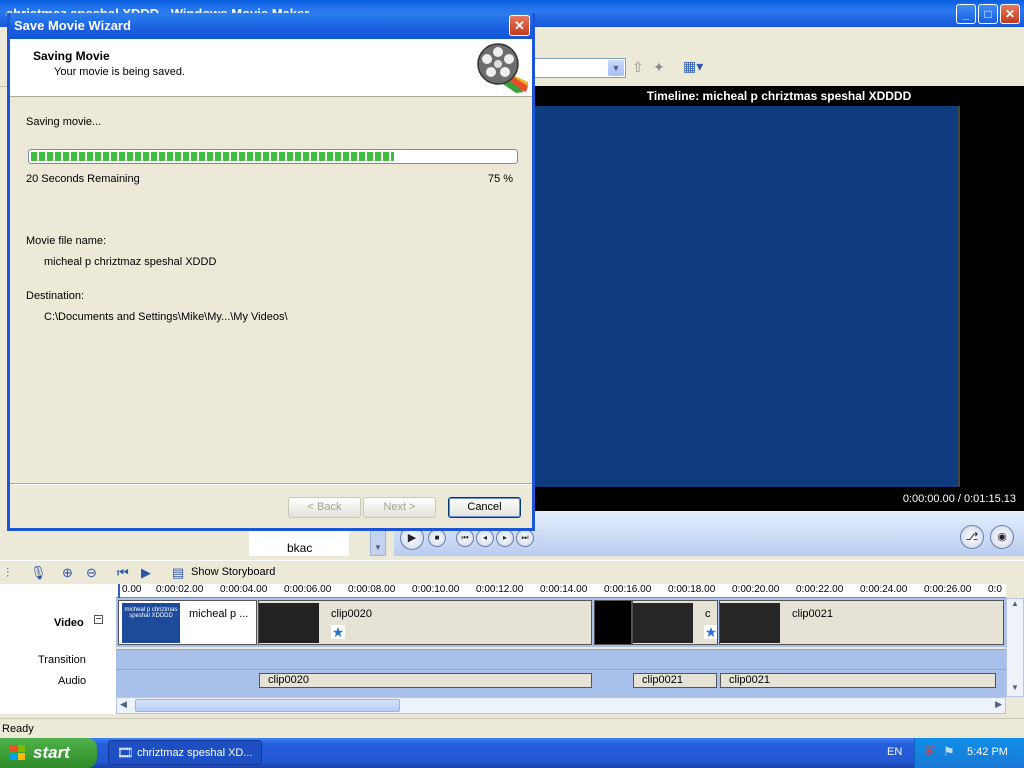 This screenshot has width=1024, height=768. Describe the element at coordinates (580, 68) in the screenshot. I see `collections-dropdown: ▼` at that location.